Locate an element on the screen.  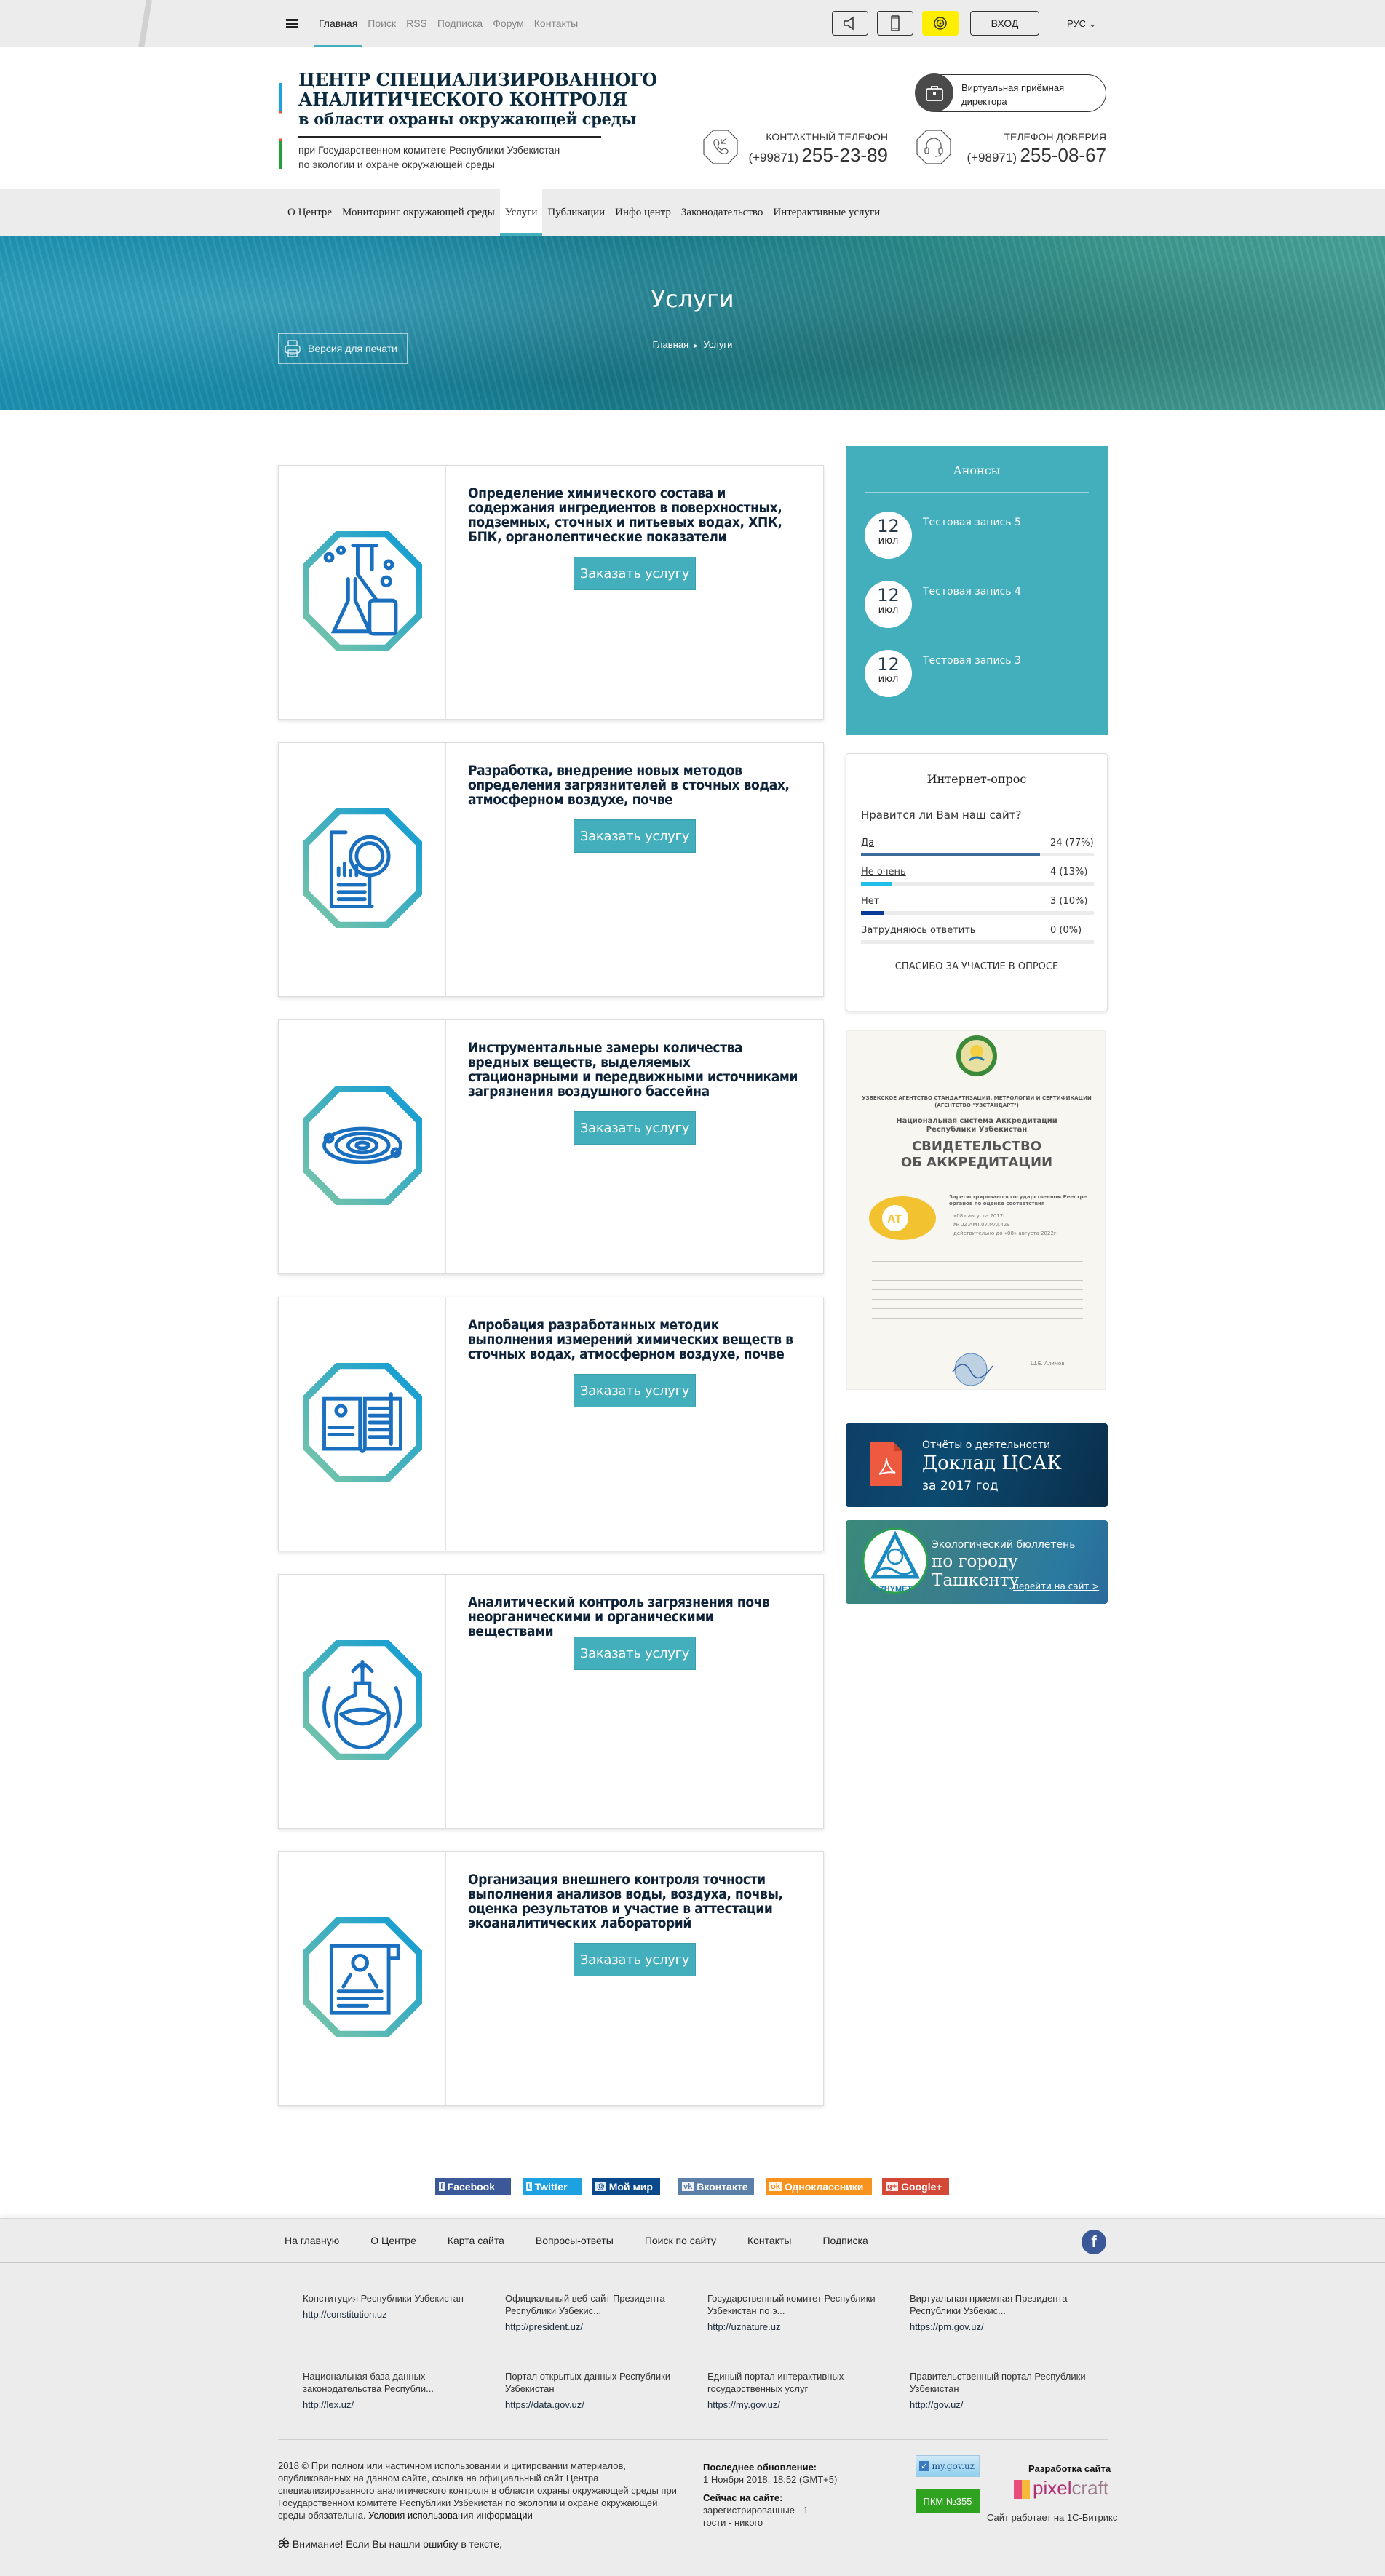
language-selector: РУС ⌄ is located at coordinates (1082, 24).